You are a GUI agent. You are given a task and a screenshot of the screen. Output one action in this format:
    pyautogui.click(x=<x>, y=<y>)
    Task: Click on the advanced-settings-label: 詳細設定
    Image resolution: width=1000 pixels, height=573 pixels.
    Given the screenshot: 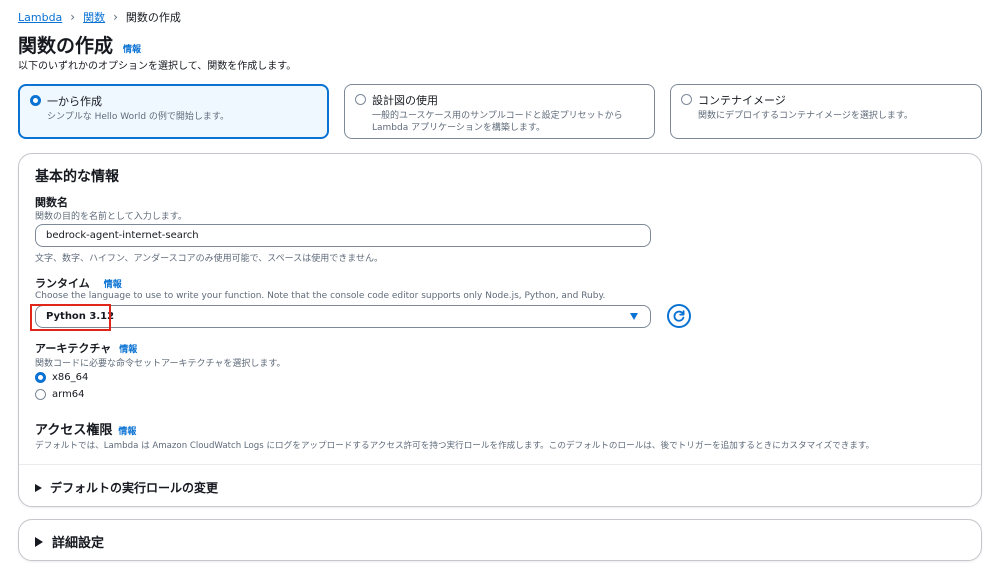 What is the action you would take?
    pyautogui.click(x=78, y=543)
    